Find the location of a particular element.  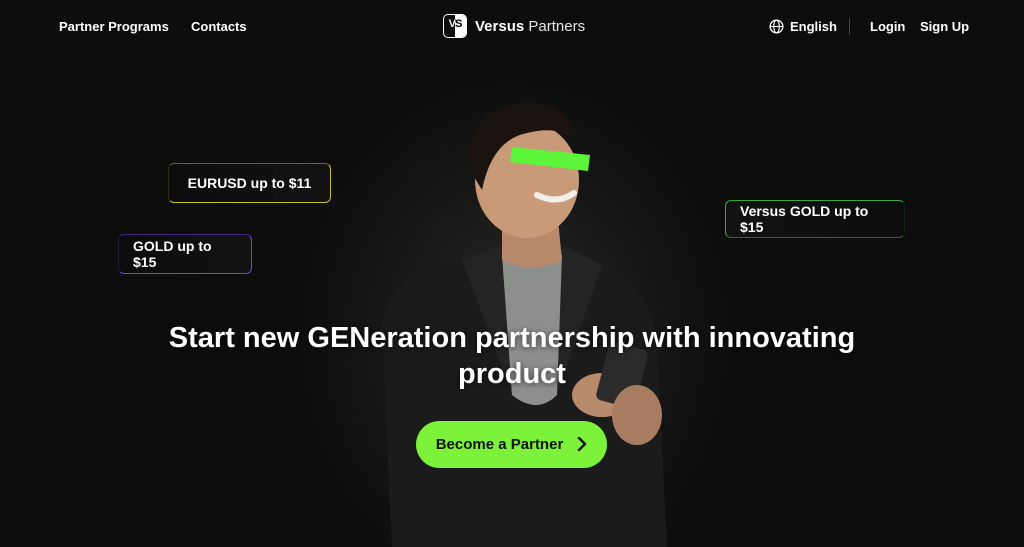

logo-brand: Versus is located at coordinates (500, 26).